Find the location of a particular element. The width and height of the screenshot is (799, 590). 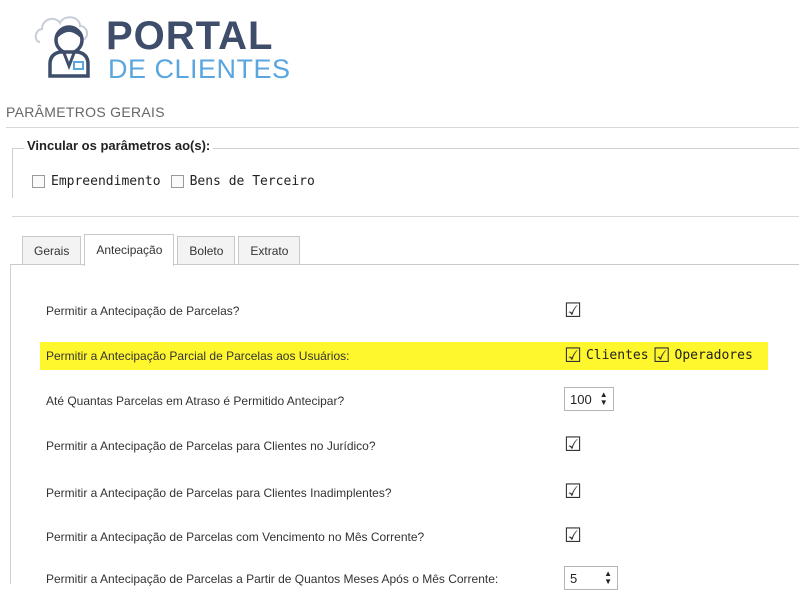

tab-panel-border is located at coordinates (10, 424).